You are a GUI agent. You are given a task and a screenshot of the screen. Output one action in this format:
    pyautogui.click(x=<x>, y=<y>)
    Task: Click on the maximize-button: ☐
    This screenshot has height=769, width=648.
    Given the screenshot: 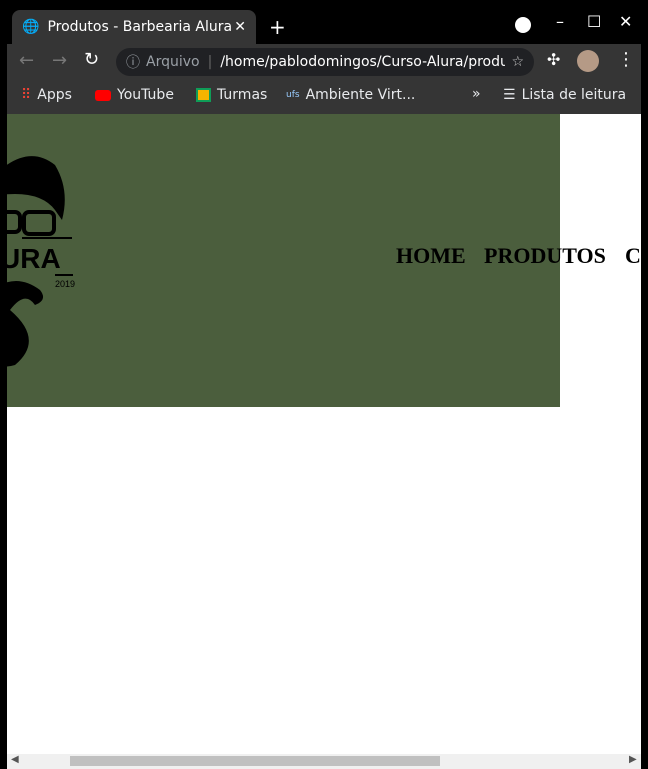 What is the action you would take?
    pyautogui.click(x=594, y=21)
    